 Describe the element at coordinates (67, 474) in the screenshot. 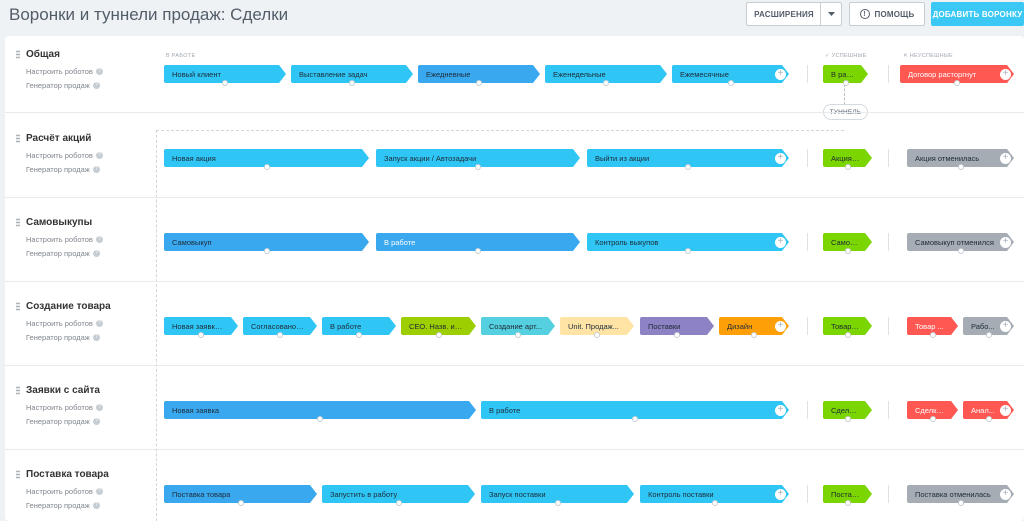

I see `funnel-name: Поставка товара` at that location.